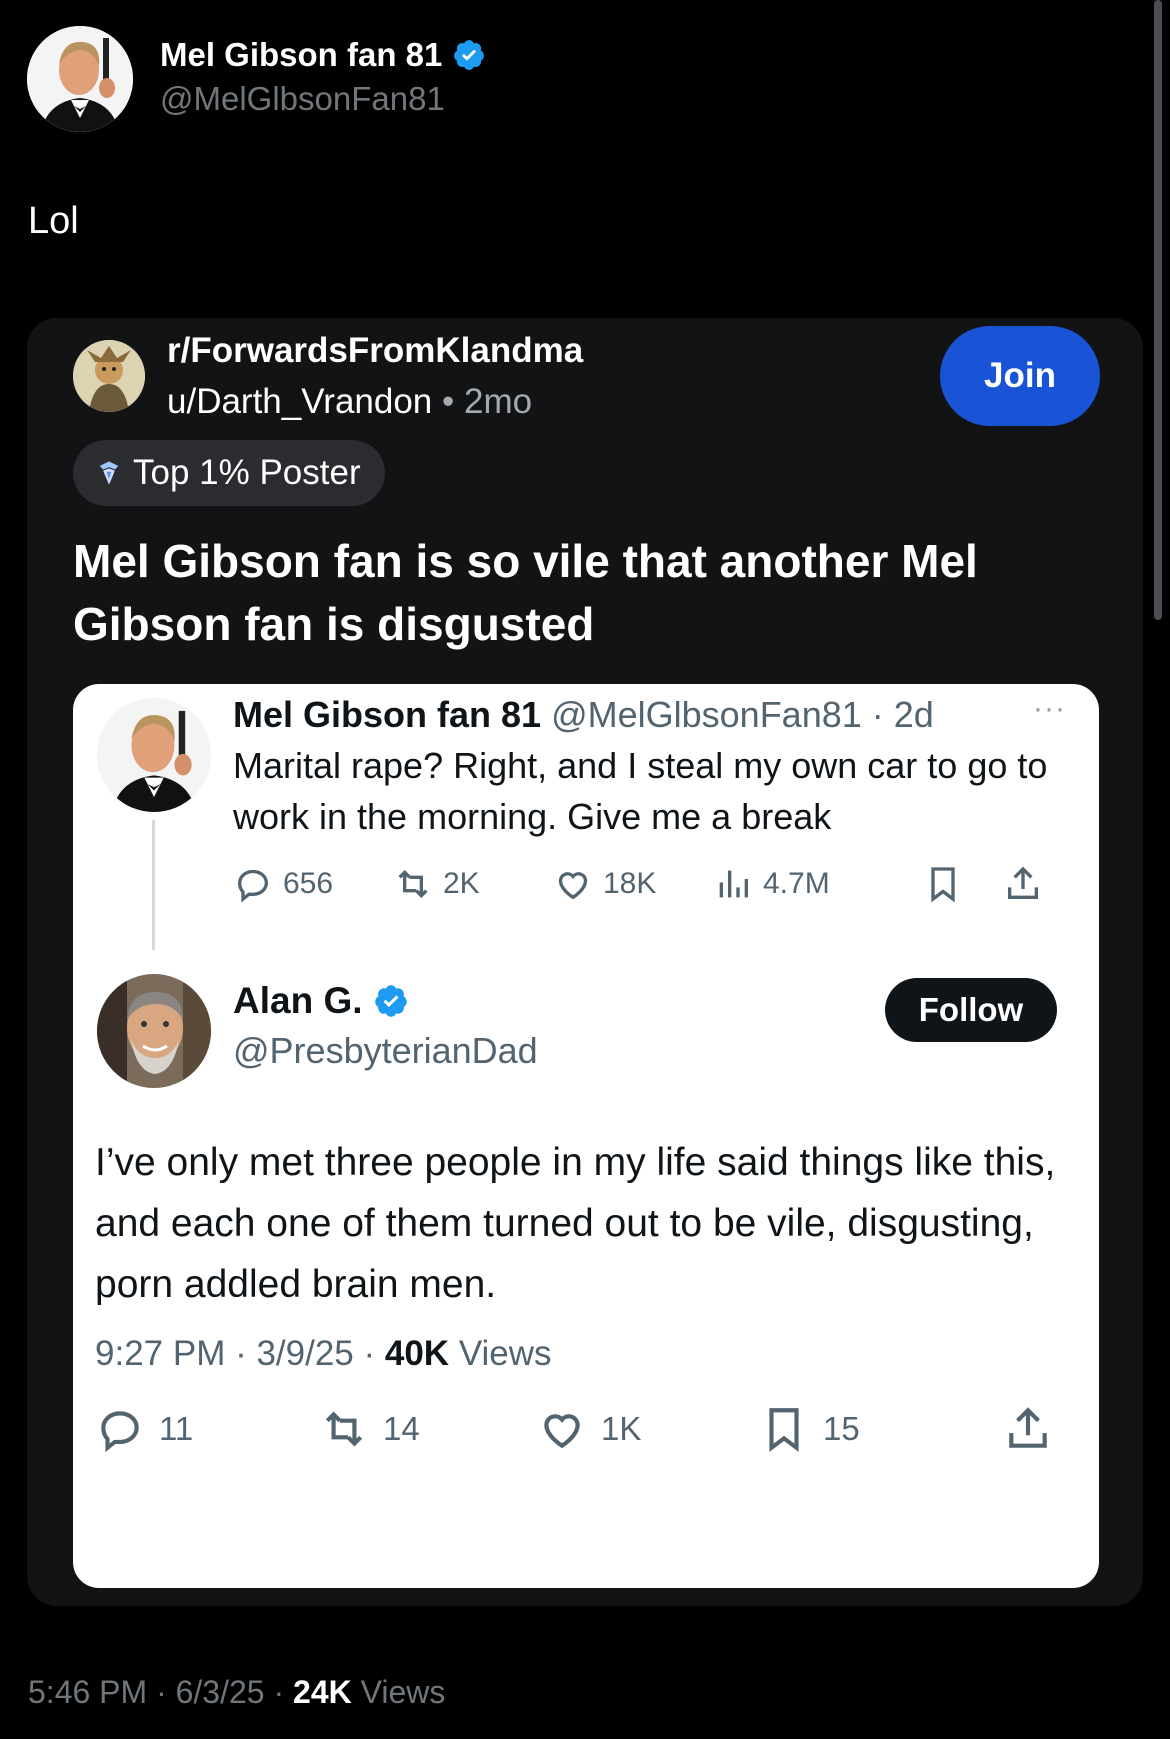  Describe the element at coordinates (401, 1428) in the screenshot. I see `repost-count: 14` at that location.